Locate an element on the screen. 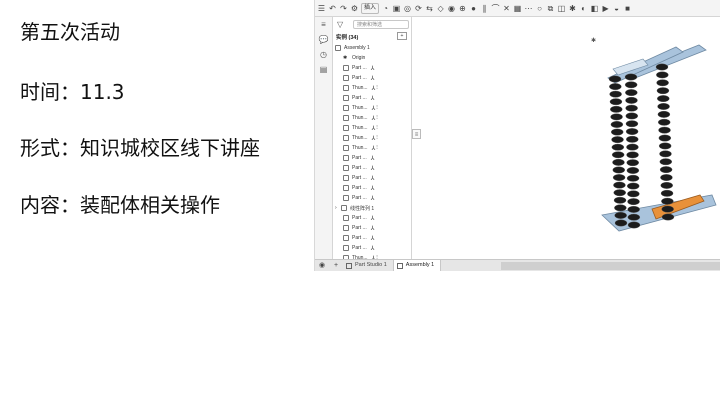  display-icon: ◒ is located at coordinates (616, 8).